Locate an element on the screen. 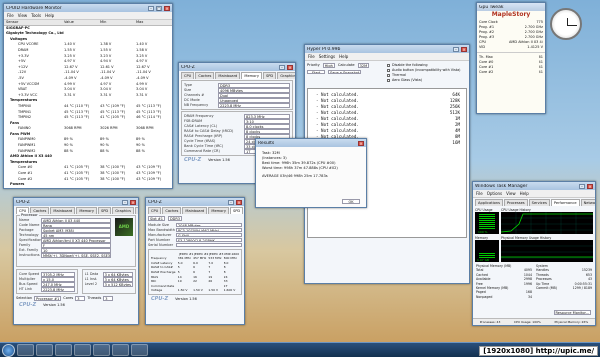 Image resolution: width=600 pixels, height=357 pixels. clock-gadget is located at coordinates (566, 24).